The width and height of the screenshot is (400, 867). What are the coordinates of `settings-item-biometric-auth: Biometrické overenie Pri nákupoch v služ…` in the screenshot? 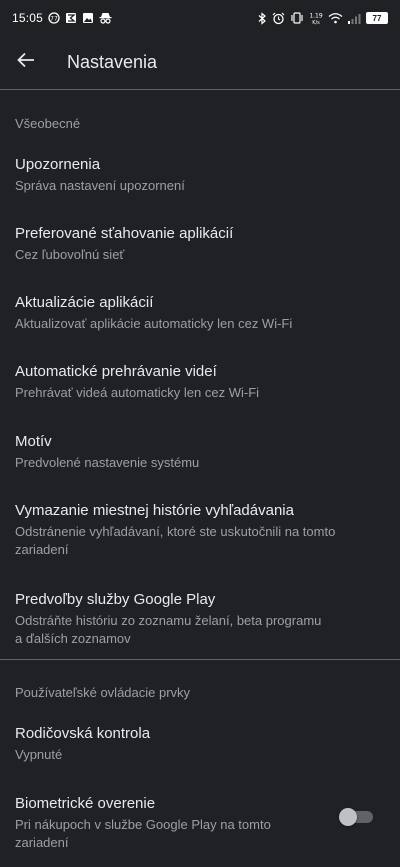 It's located at (200, 829).